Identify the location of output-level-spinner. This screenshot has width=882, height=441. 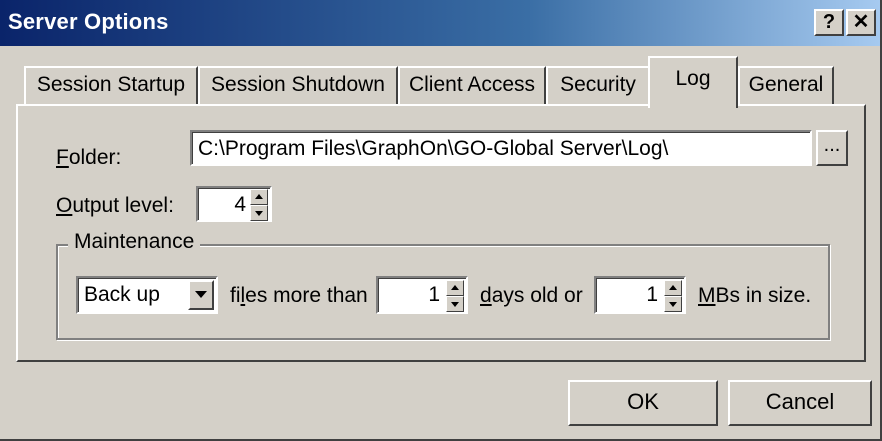
(259, 205).